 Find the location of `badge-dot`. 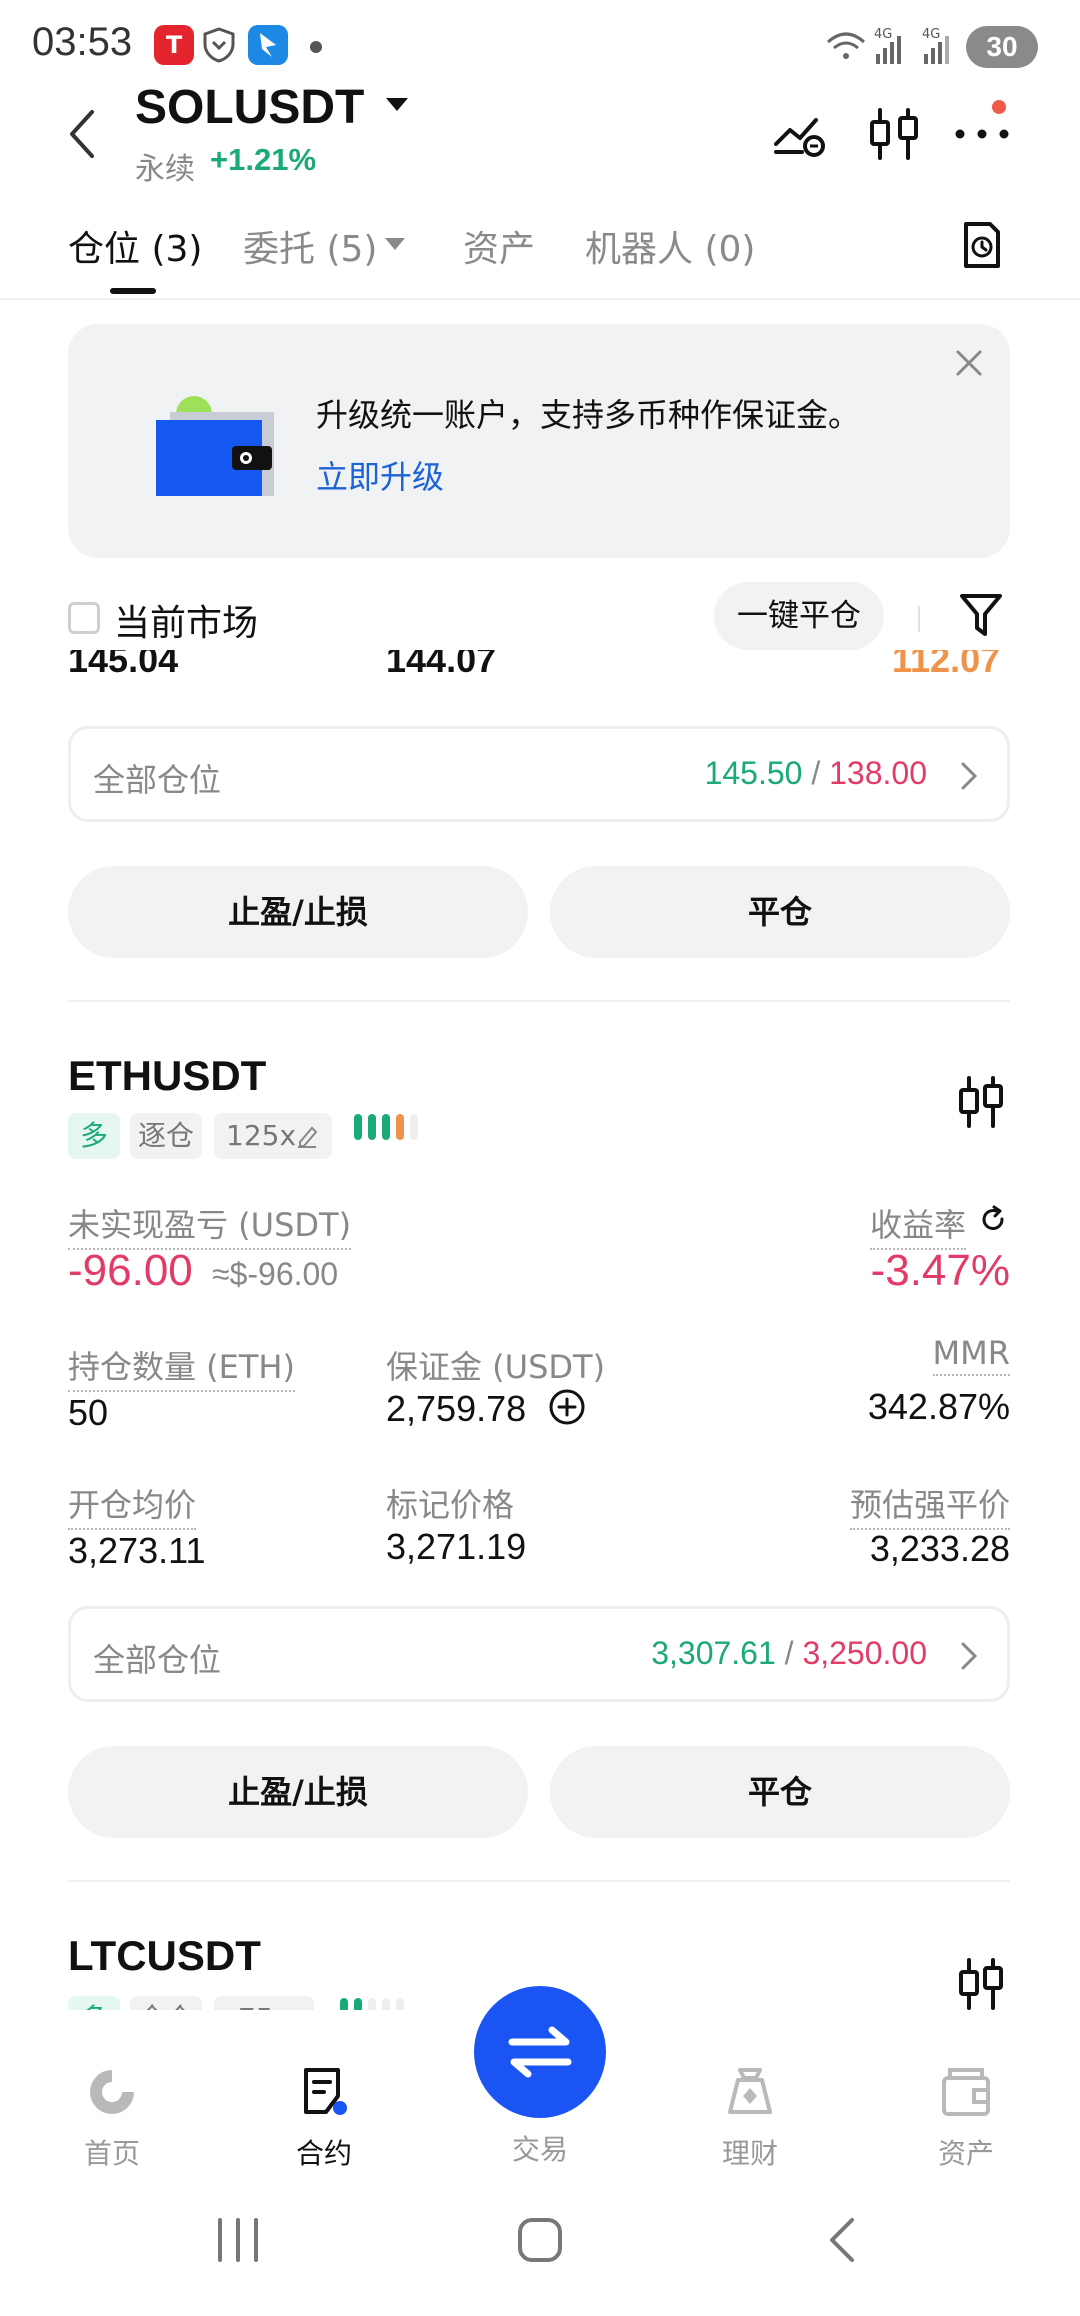

badge-dot is located at coordinates (999, 107).